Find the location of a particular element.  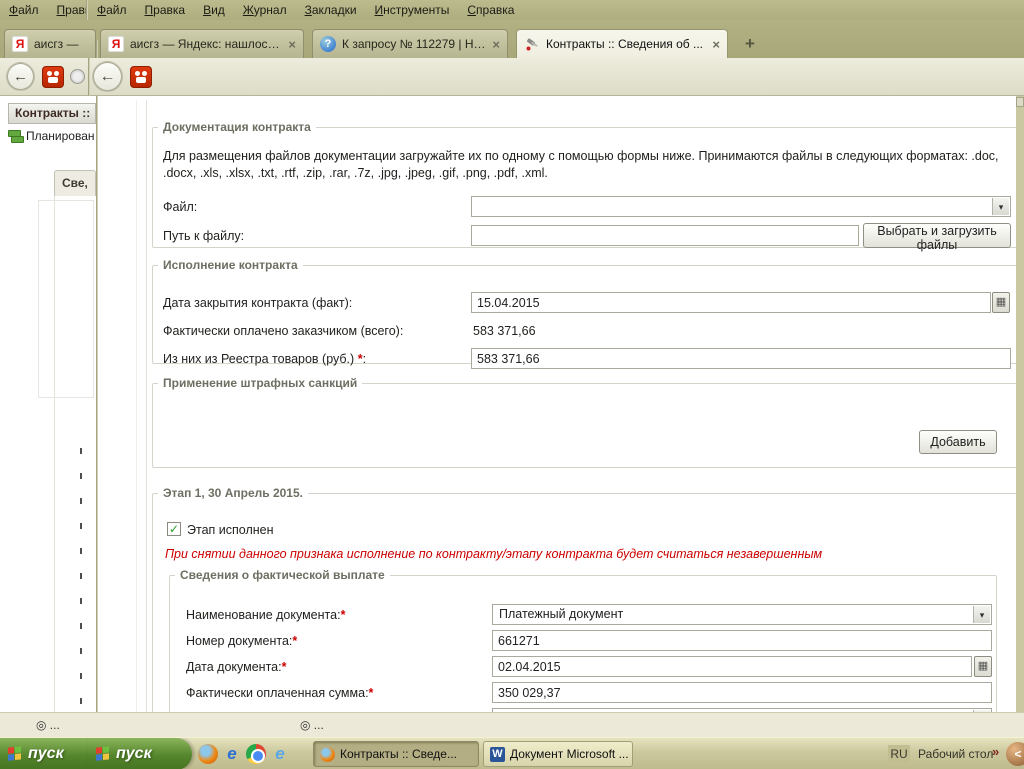

documentation-legend: Документация контракта is located at coordinates (237, 127).